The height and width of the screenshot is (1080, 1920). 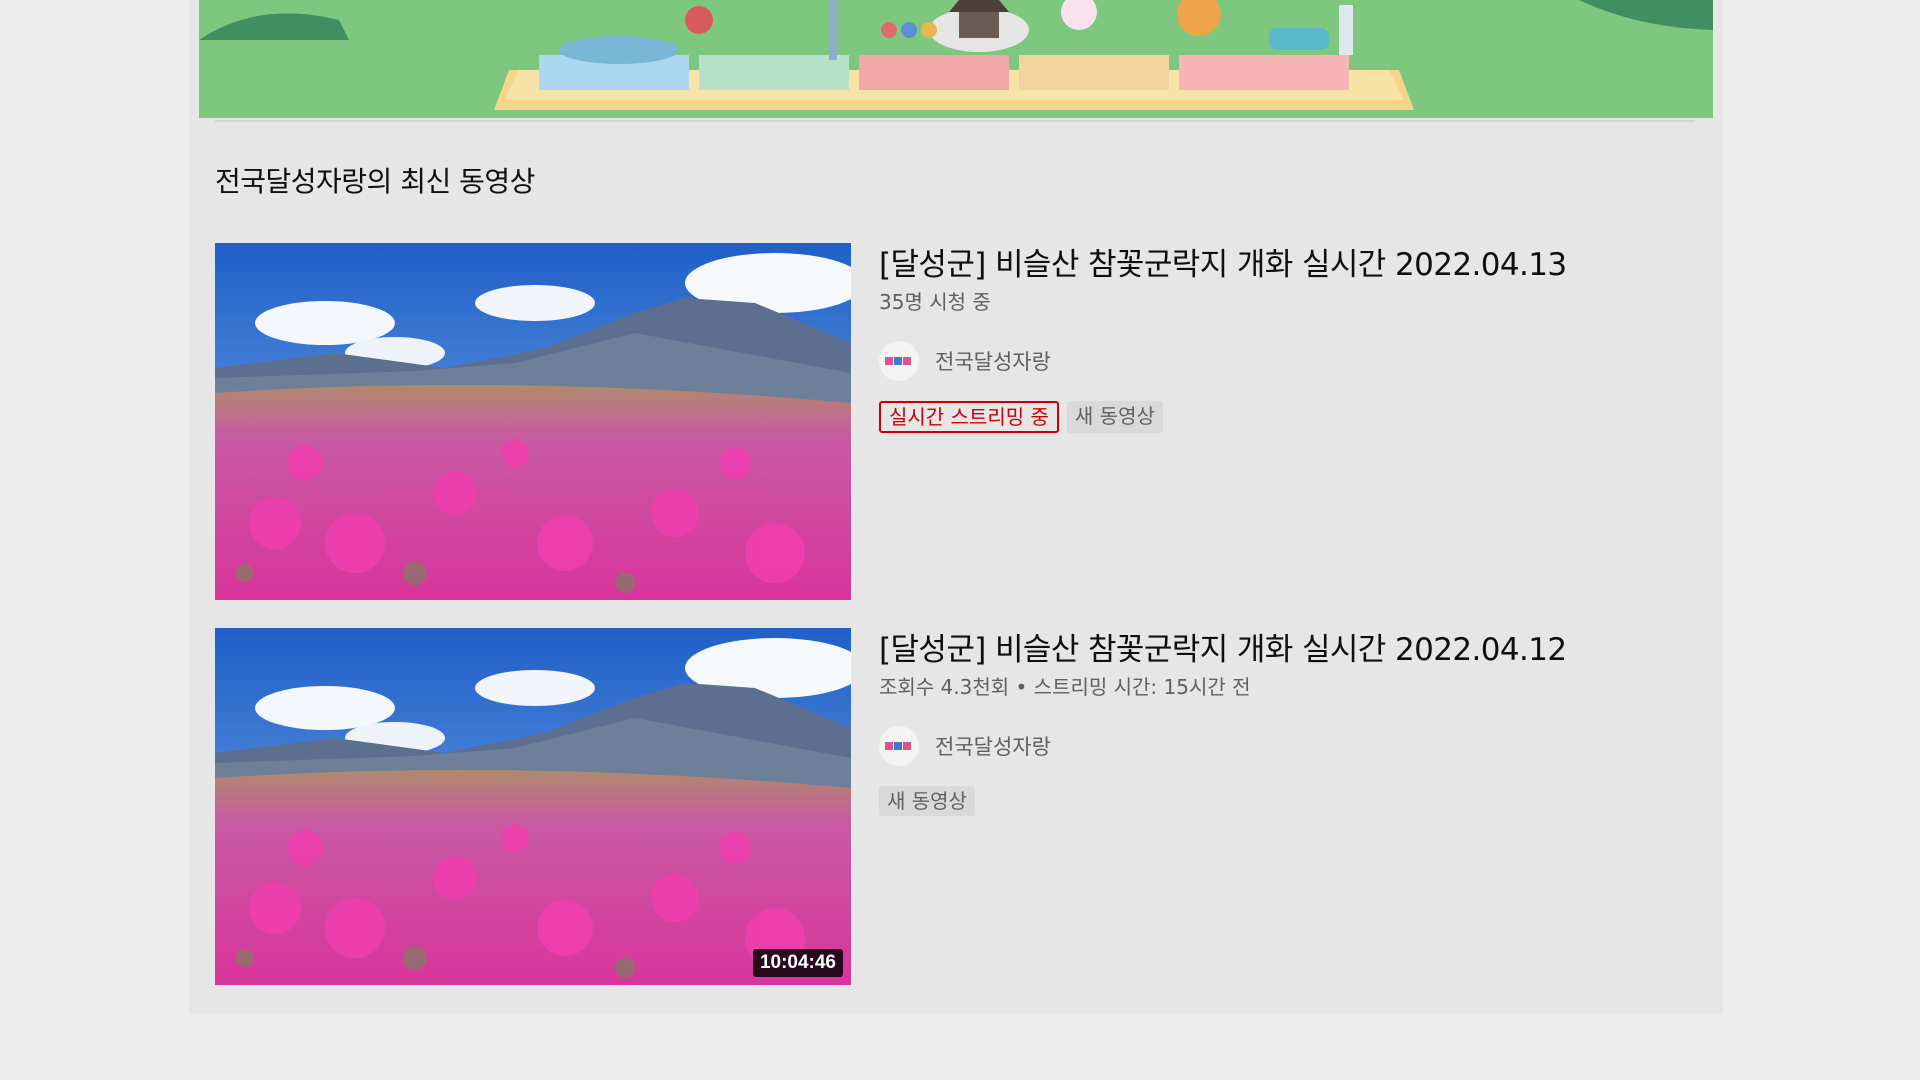 What do you see at coordinates (375, 181) in the screenshot?
I see `section-title: 전국달성자랑의 최신 동영상` at bounding box center [375, 181].